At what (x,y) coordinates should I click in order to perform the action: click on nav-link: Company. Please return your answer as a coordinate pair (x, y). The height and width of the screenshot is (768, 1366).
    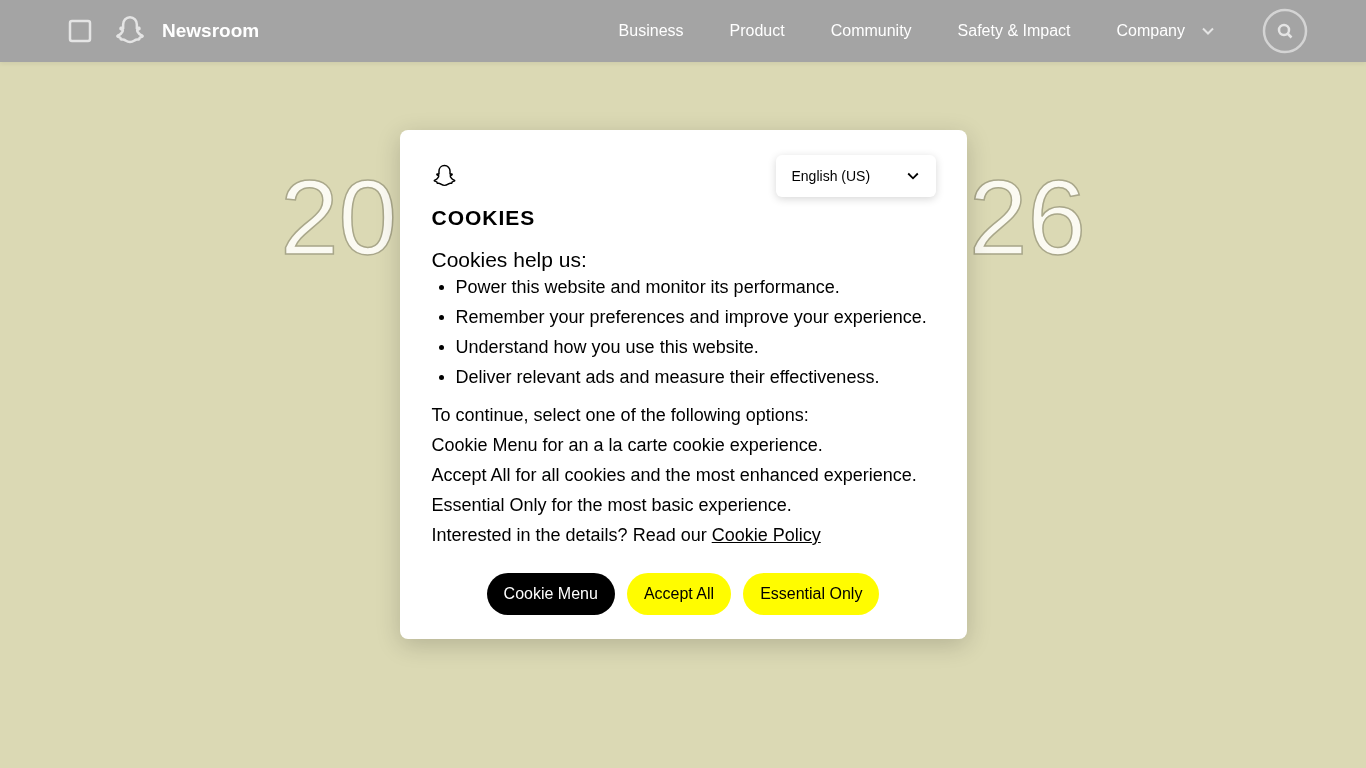
    Looking at the image, I should click on (1150, 31).